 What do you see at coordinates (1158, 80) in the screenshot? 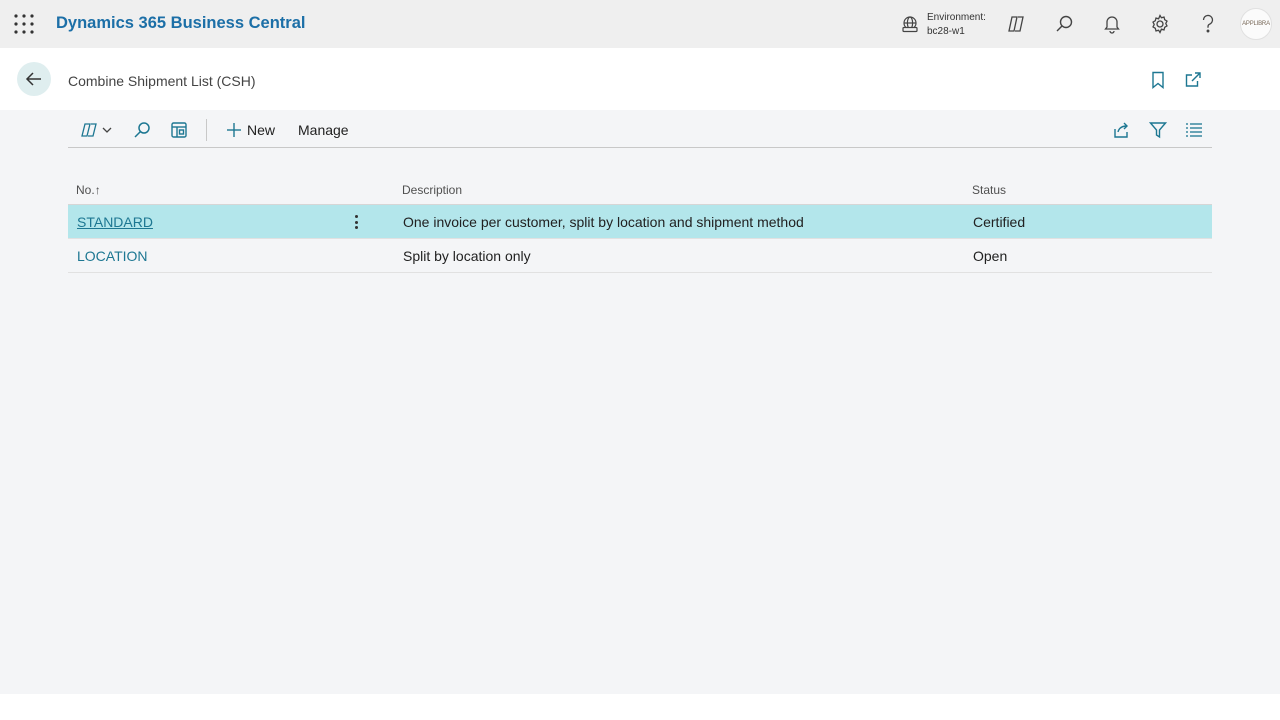
I see `bookmark-icon` at bounding box center [1158, 80].